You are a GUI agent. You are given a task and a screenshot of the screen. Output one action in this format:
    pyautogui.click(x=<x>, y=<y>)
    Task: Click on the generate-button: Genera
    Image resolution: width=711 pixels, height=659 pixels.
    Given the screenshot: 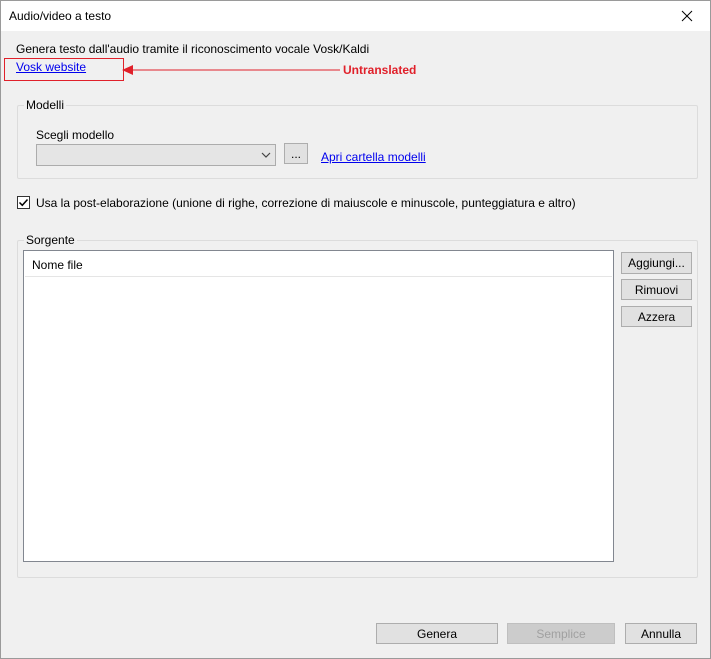 What is the action you would take?
    pyautogui.click(x=437, y=633)
    